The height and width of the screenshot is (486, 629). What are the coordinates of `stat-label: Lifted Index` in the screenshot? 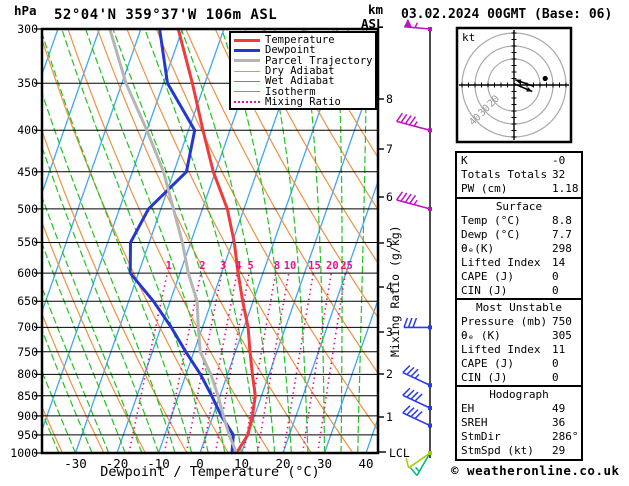 It's located at (501, 262).